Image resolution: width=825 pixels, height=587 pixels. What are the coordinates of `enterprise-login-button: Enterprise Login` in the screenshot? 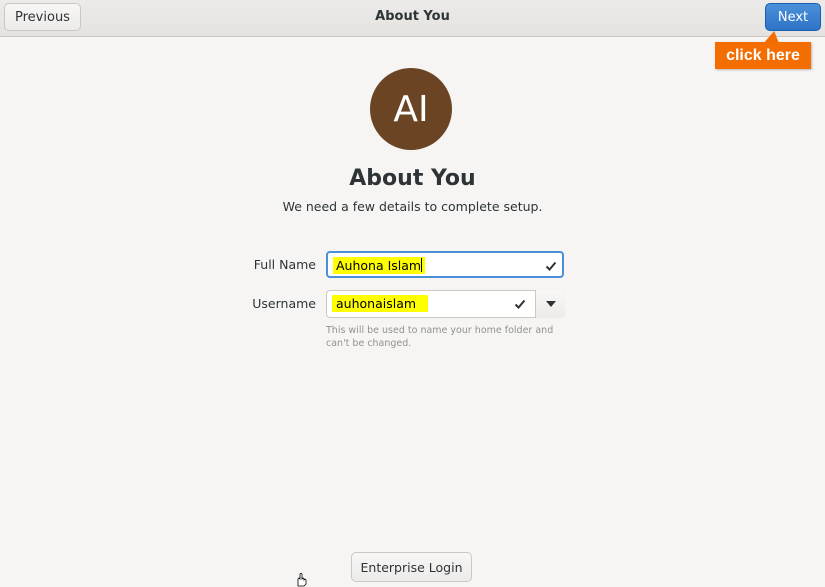 It's located at (411, 567).